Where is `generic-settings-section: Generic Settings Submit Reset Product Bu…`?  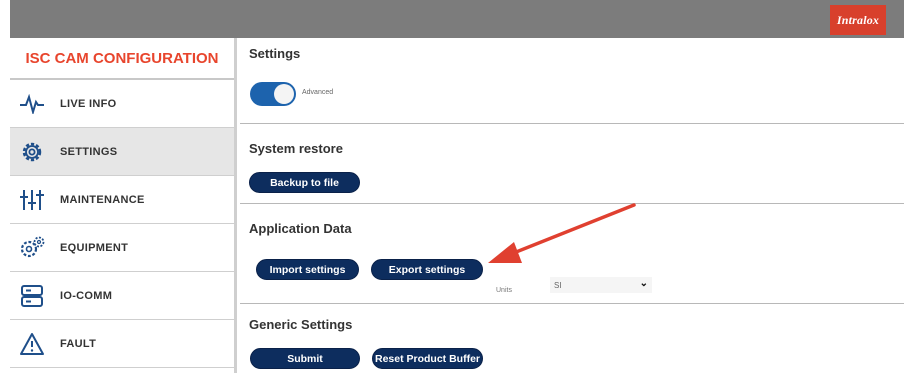
generic-settings-section: Generic Settings Submit Reset Product Bu… is located at coordinates (572, 338).